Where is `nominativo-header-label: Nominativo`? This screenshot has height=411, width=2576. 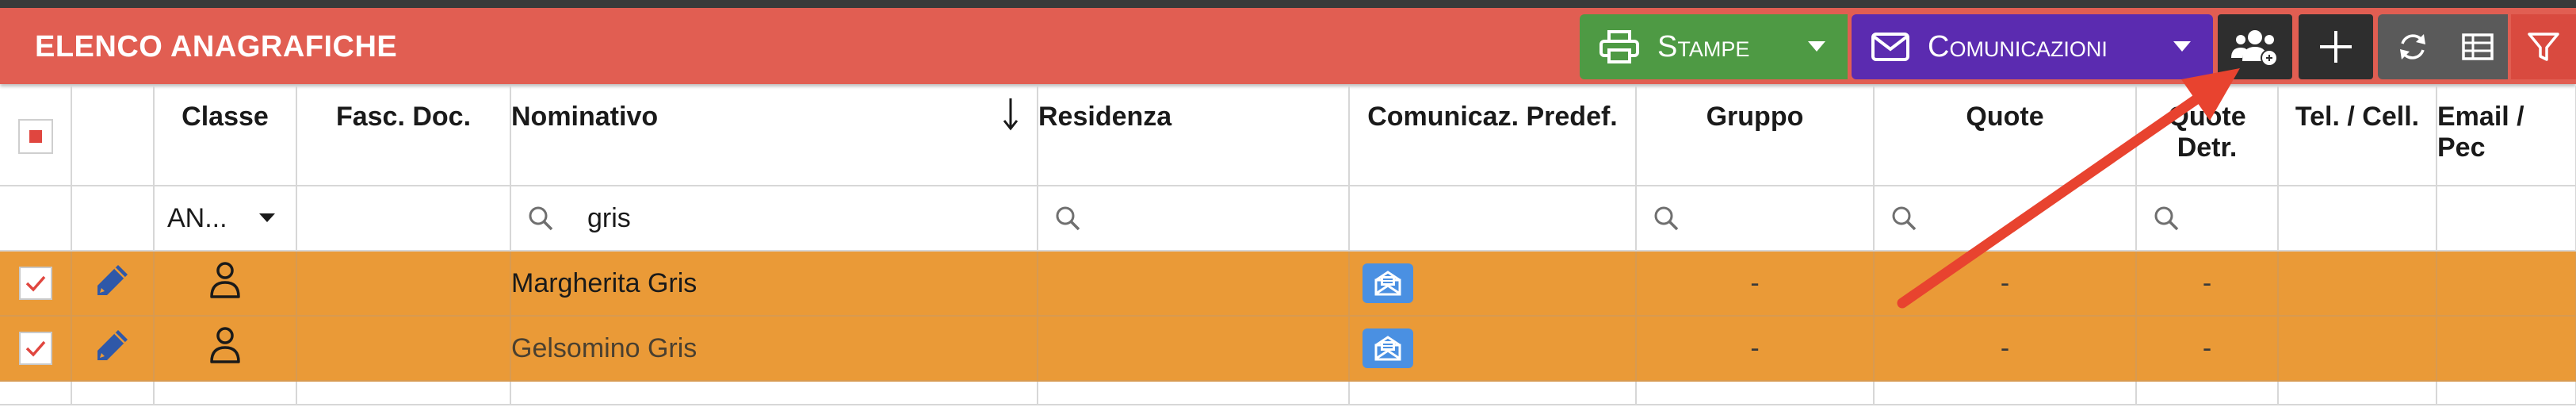 nominativo-header-label: Nominativo is located at coordinates (585, 117).